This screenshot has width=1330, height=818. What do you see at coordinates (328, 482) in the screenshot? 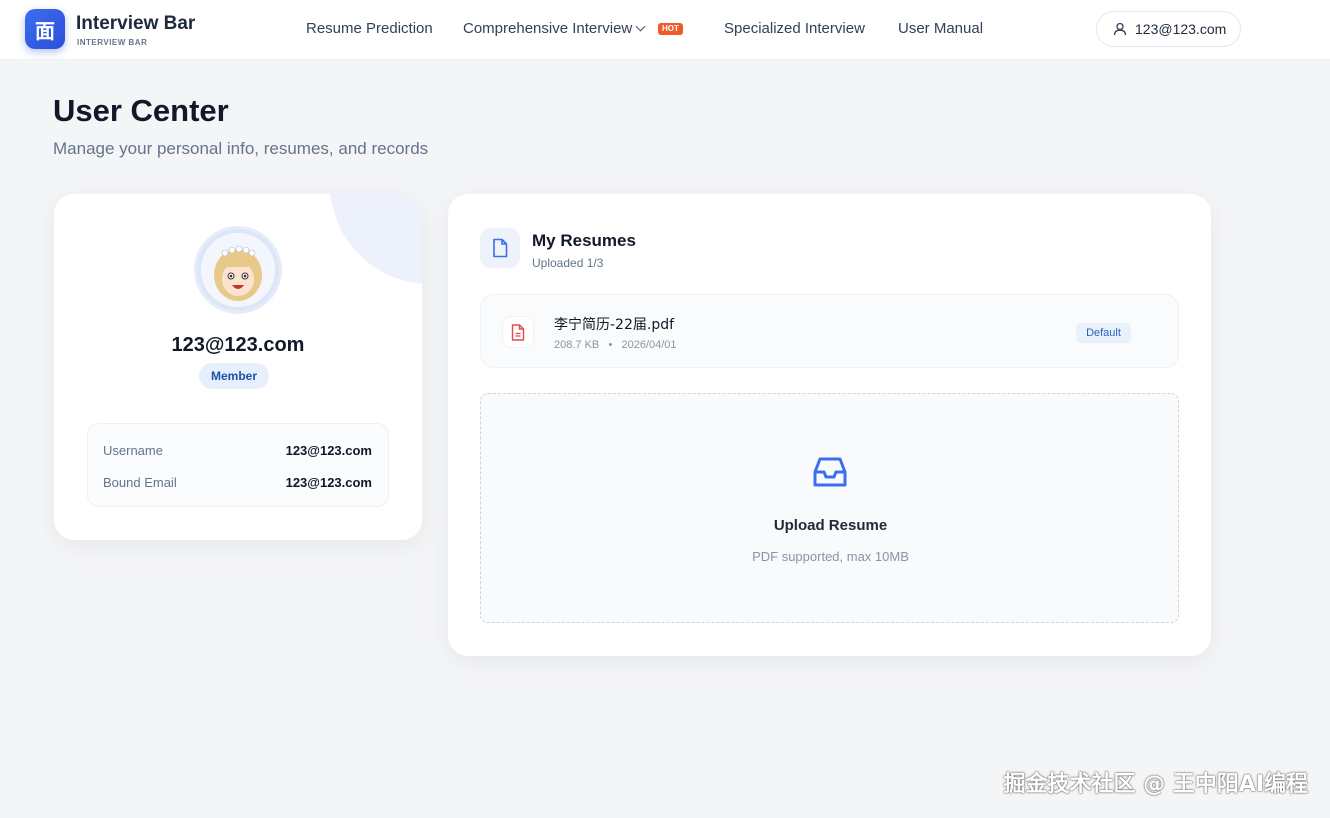
I see `bound-email-value: 123@123.com` at bounding box center [328, 482].